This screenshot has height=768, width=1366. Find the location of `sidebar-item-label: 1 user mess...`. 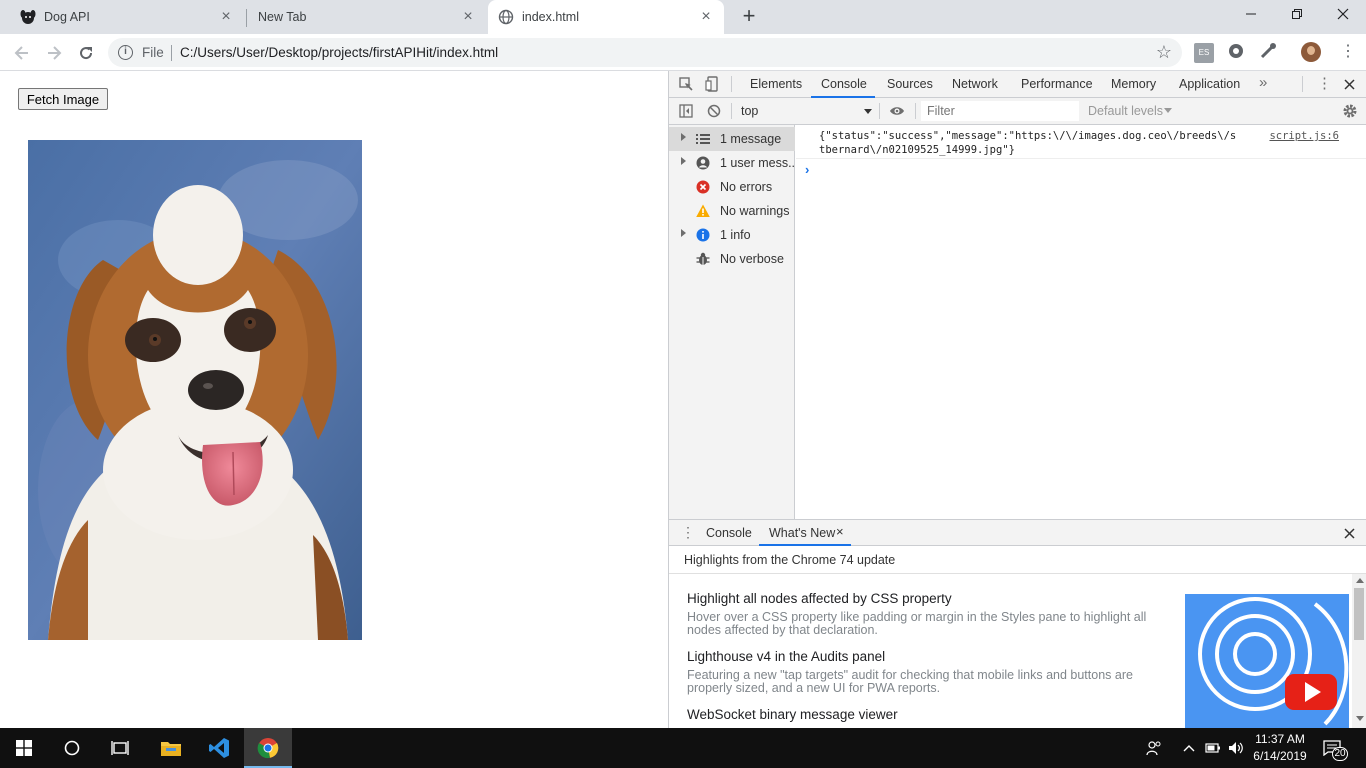

sidebar-item-label: 1 user mess... is located at coordinates (759, 163).